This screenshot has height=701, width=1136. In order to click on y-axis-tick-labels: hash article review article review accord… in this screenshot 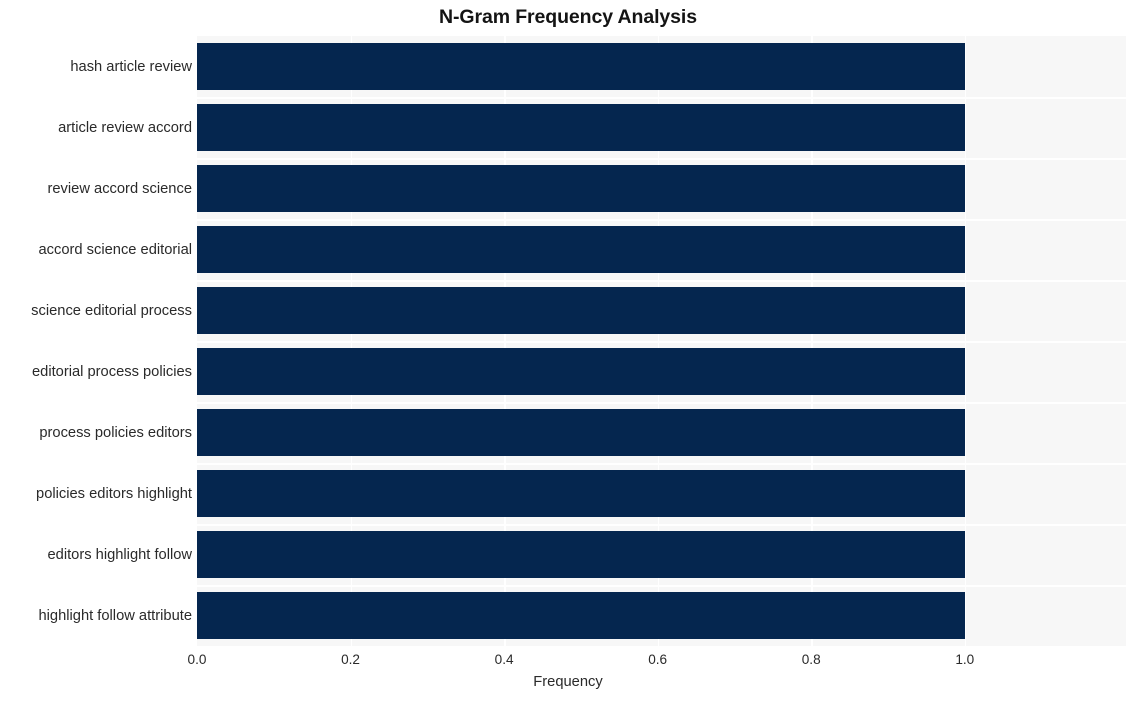, I will do `click(96, 341)`.